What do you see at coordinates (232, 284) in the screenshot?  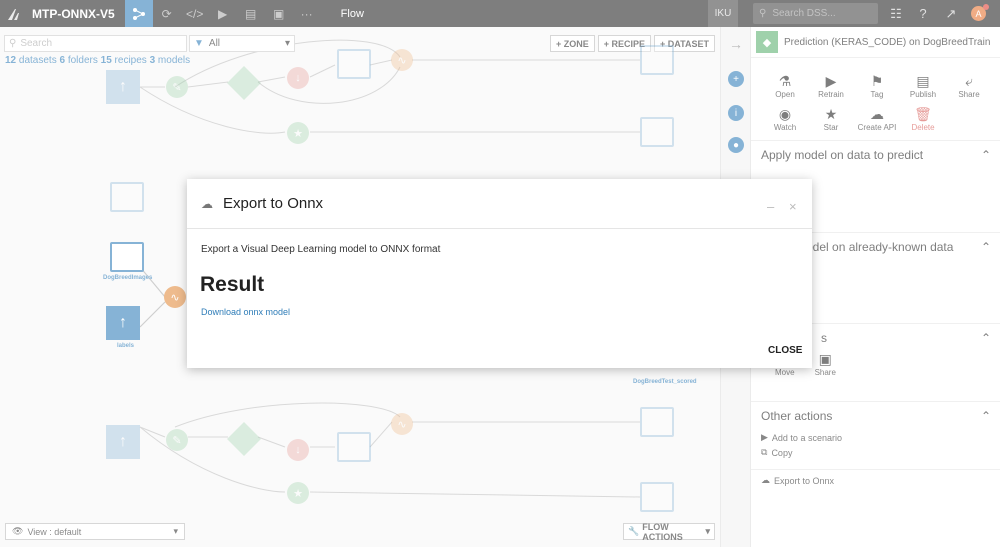 I see `result-heading: Result` at bounding box center [232, 284].